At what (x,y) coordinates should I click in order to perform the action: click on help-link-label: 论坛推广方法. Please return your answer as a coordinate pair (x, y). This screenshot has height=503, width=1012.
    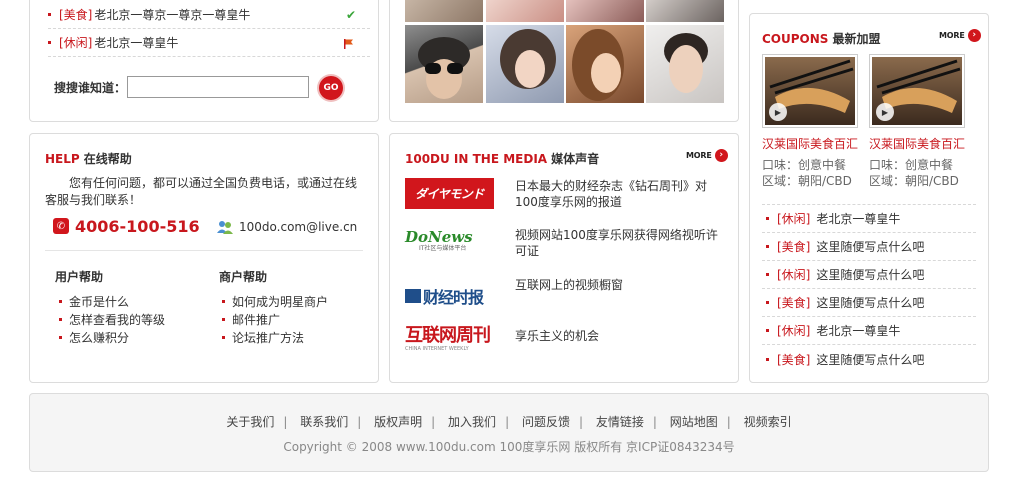
    Looking at the image, I should click on (268, 338).